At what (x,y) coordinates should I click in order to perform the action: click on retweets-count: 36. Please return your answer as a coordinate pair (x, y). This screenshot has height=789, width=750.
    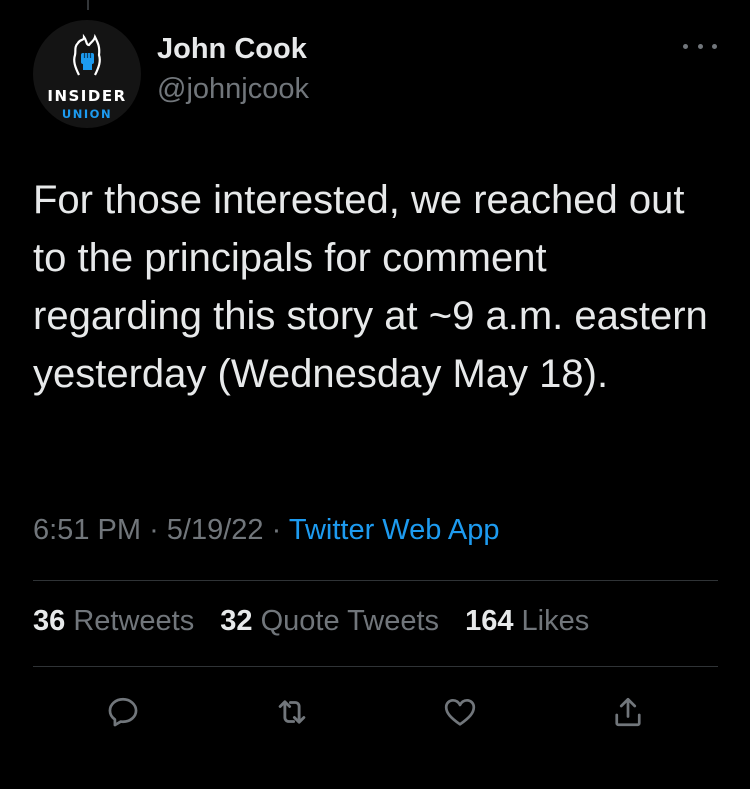
    Looking at the image, I should click on (49, 621).